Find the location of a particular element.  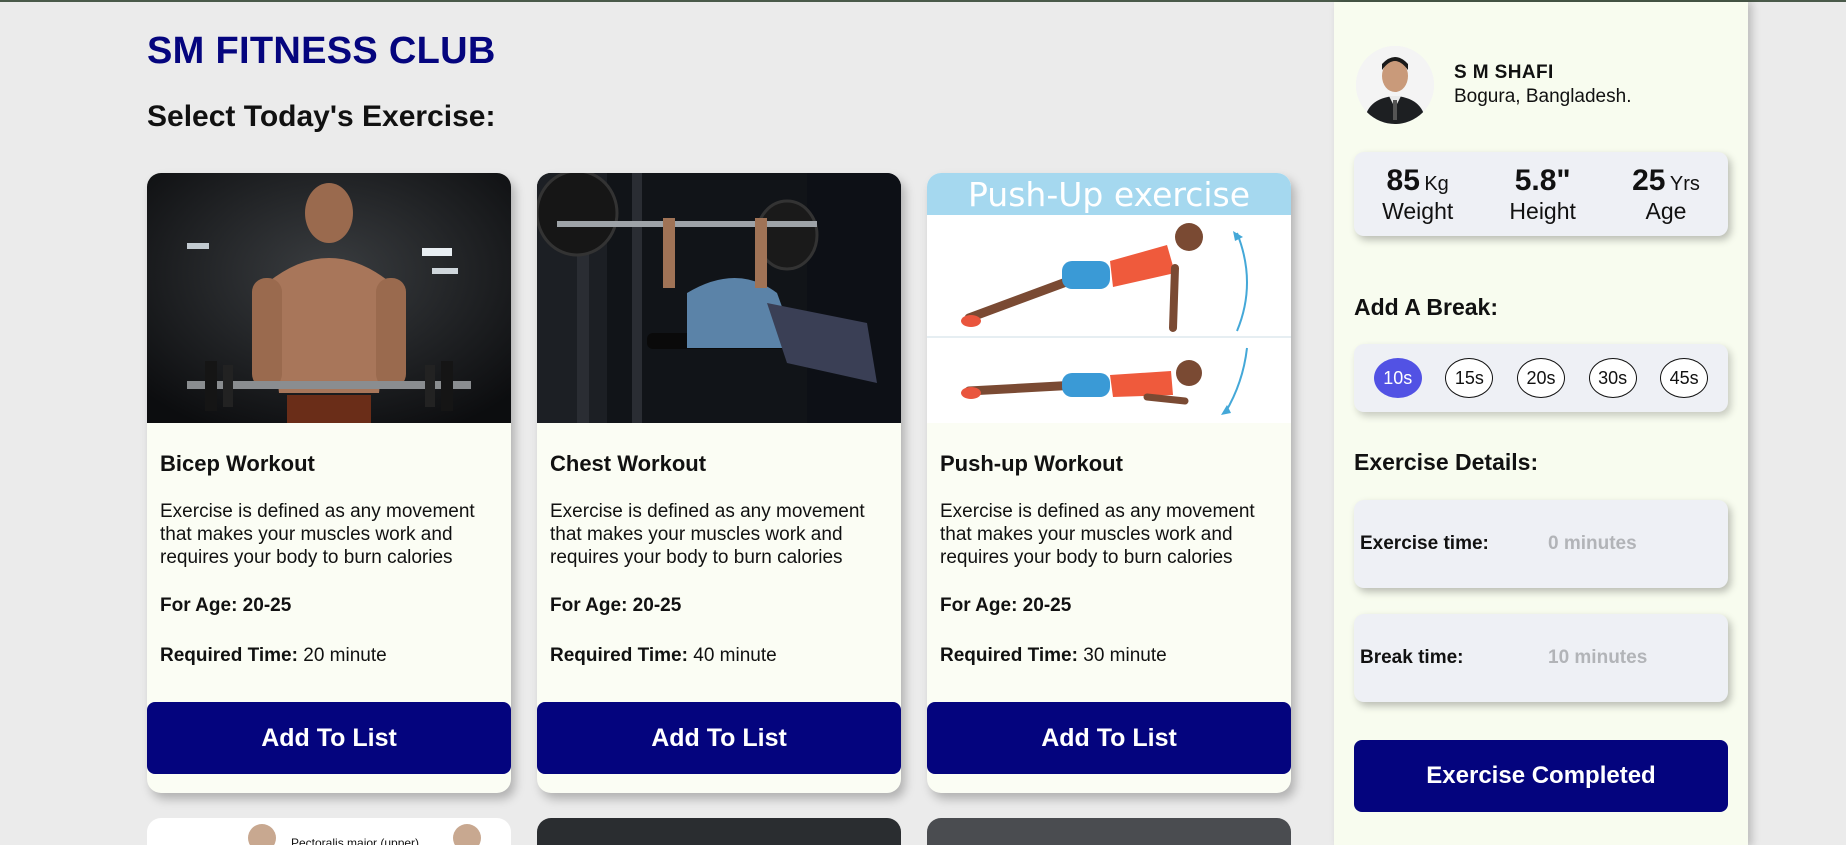

stat-label: Age is located at coordinates (1666, 210).